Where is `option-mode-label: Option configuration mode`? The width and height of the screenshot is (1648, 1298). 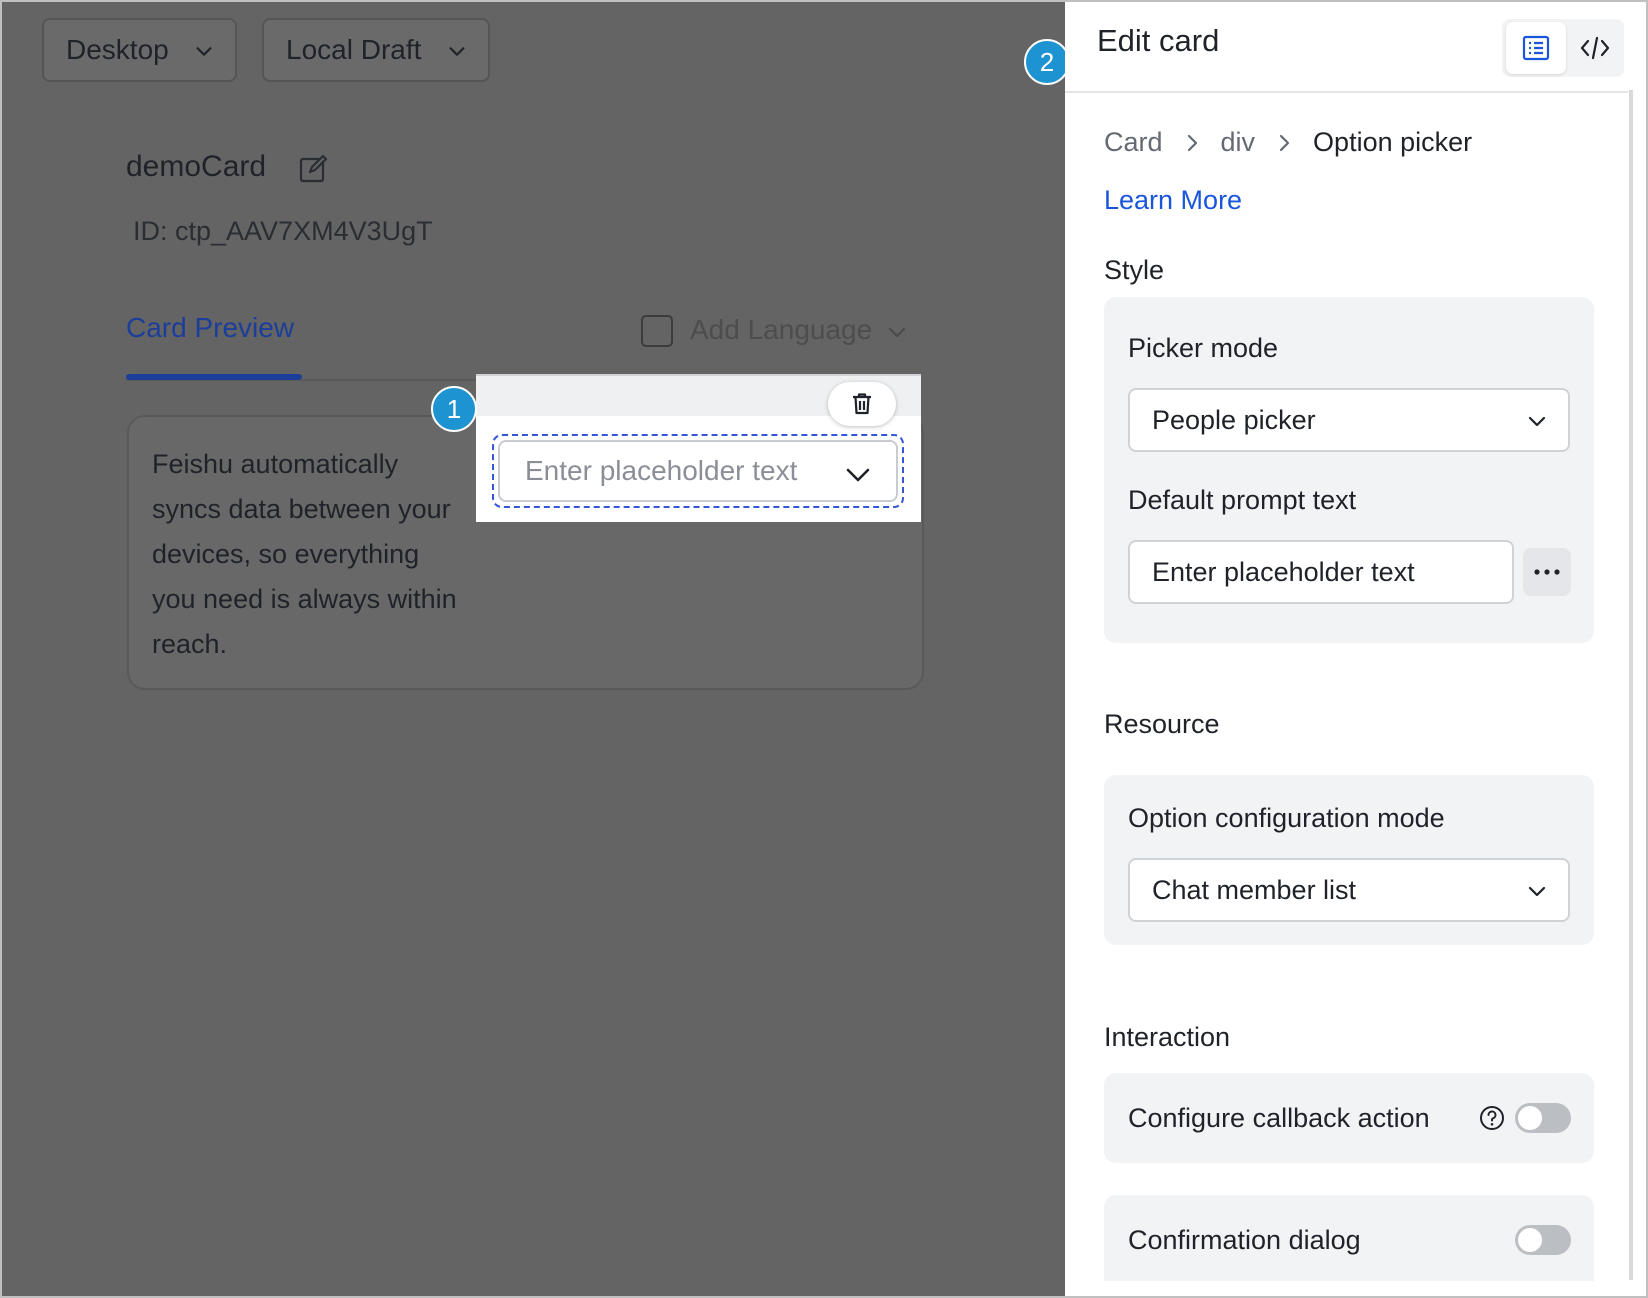
option-mode-label: Option configuration mode is located at coordinates (1286, 818).